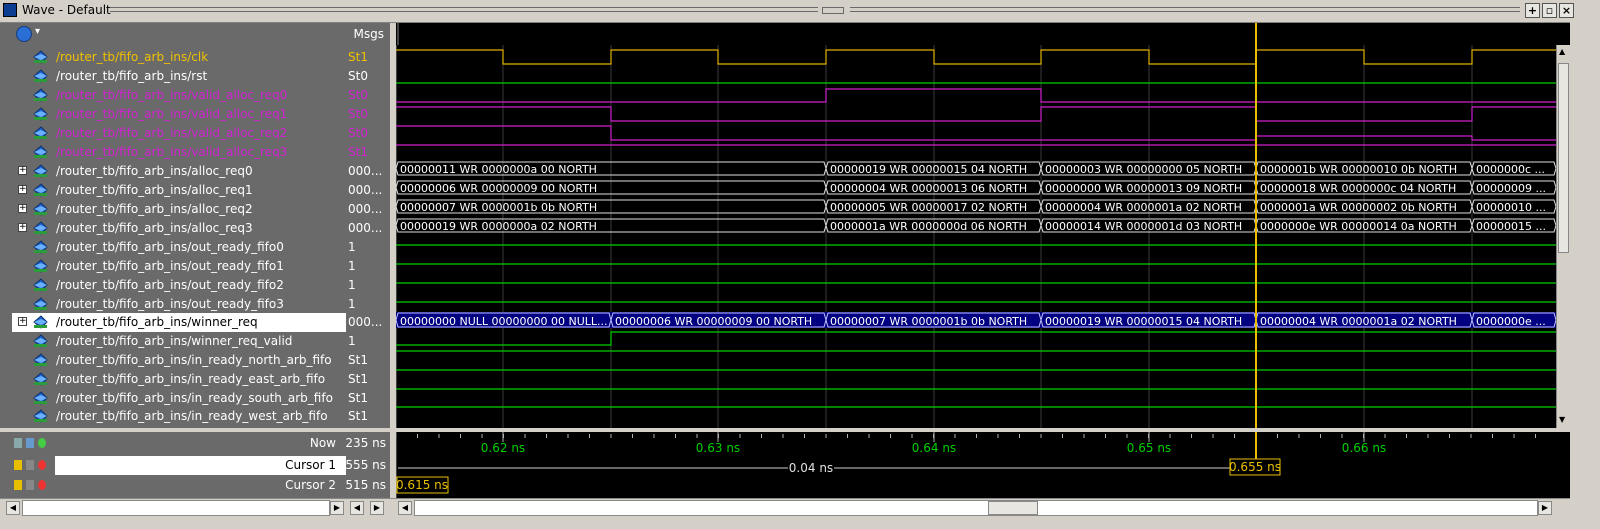 Image resolution: width=1600 pixels, height=529 pixels. Describe the element at coordinates (173, 485) in the screenshot. I see `cursor-row-2: Cursor 2` at that location.